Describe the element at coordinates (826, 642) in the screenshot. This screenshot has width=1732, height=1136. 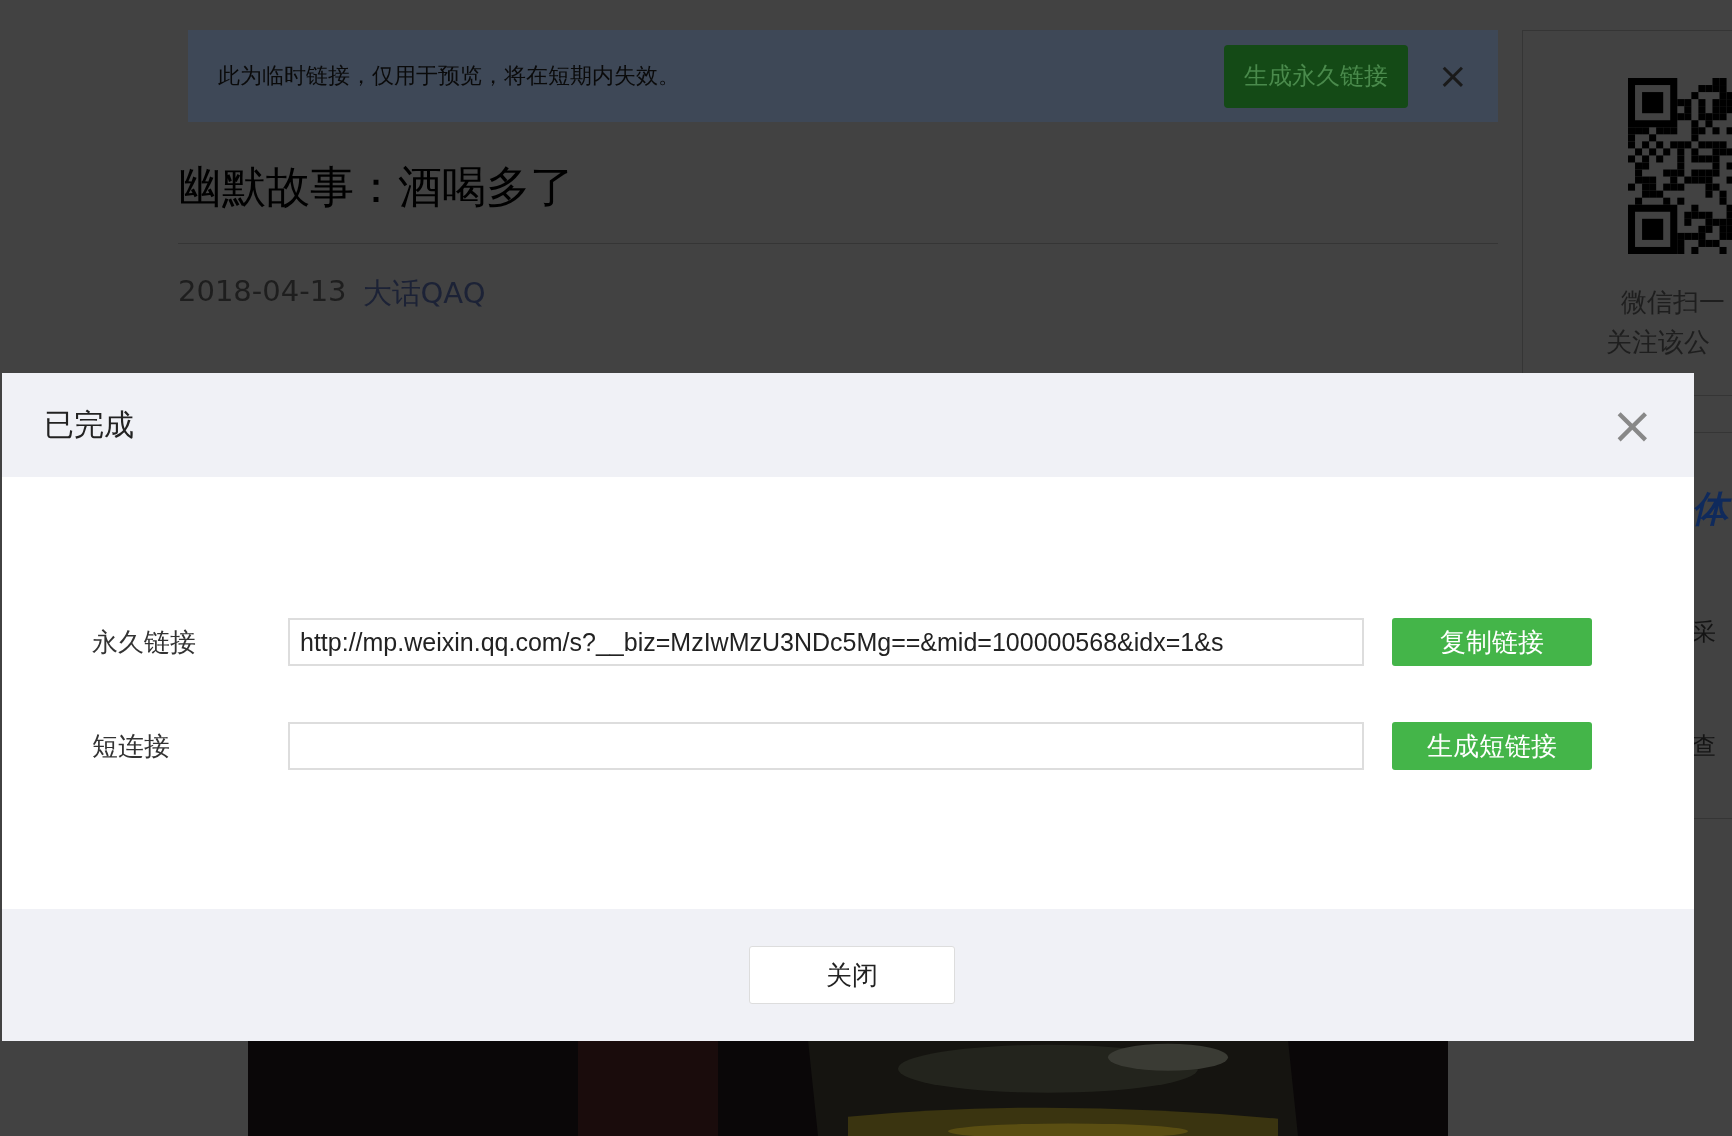
I see `link-field: http://mp.weixin.qq.com/s?__biz=MzIwMzU3NDc5Mg==&mid=100000568&idx=1&s` at that location.